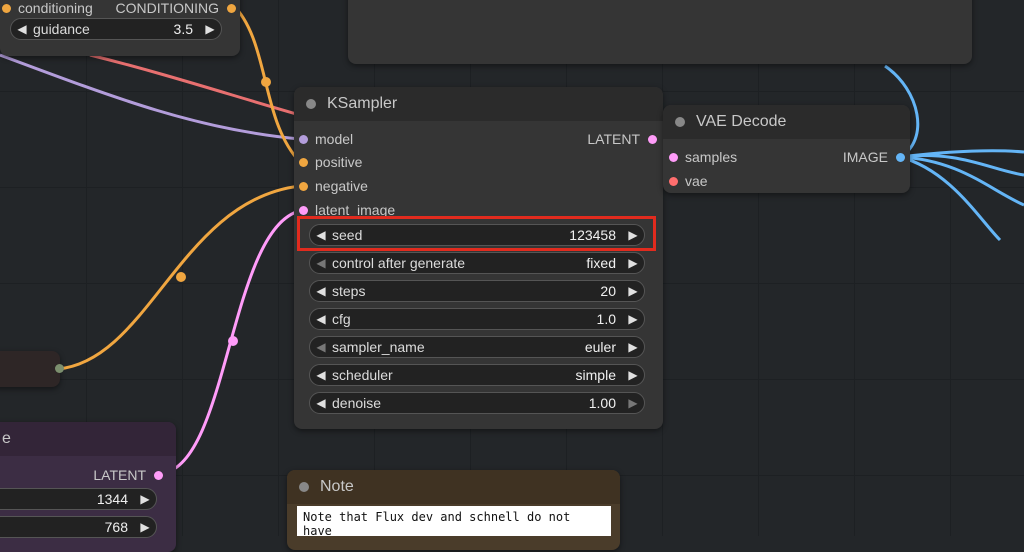  Describe the element at coordinates (112, 499) in the screenshot. I see `width-value: 1344` at that location.